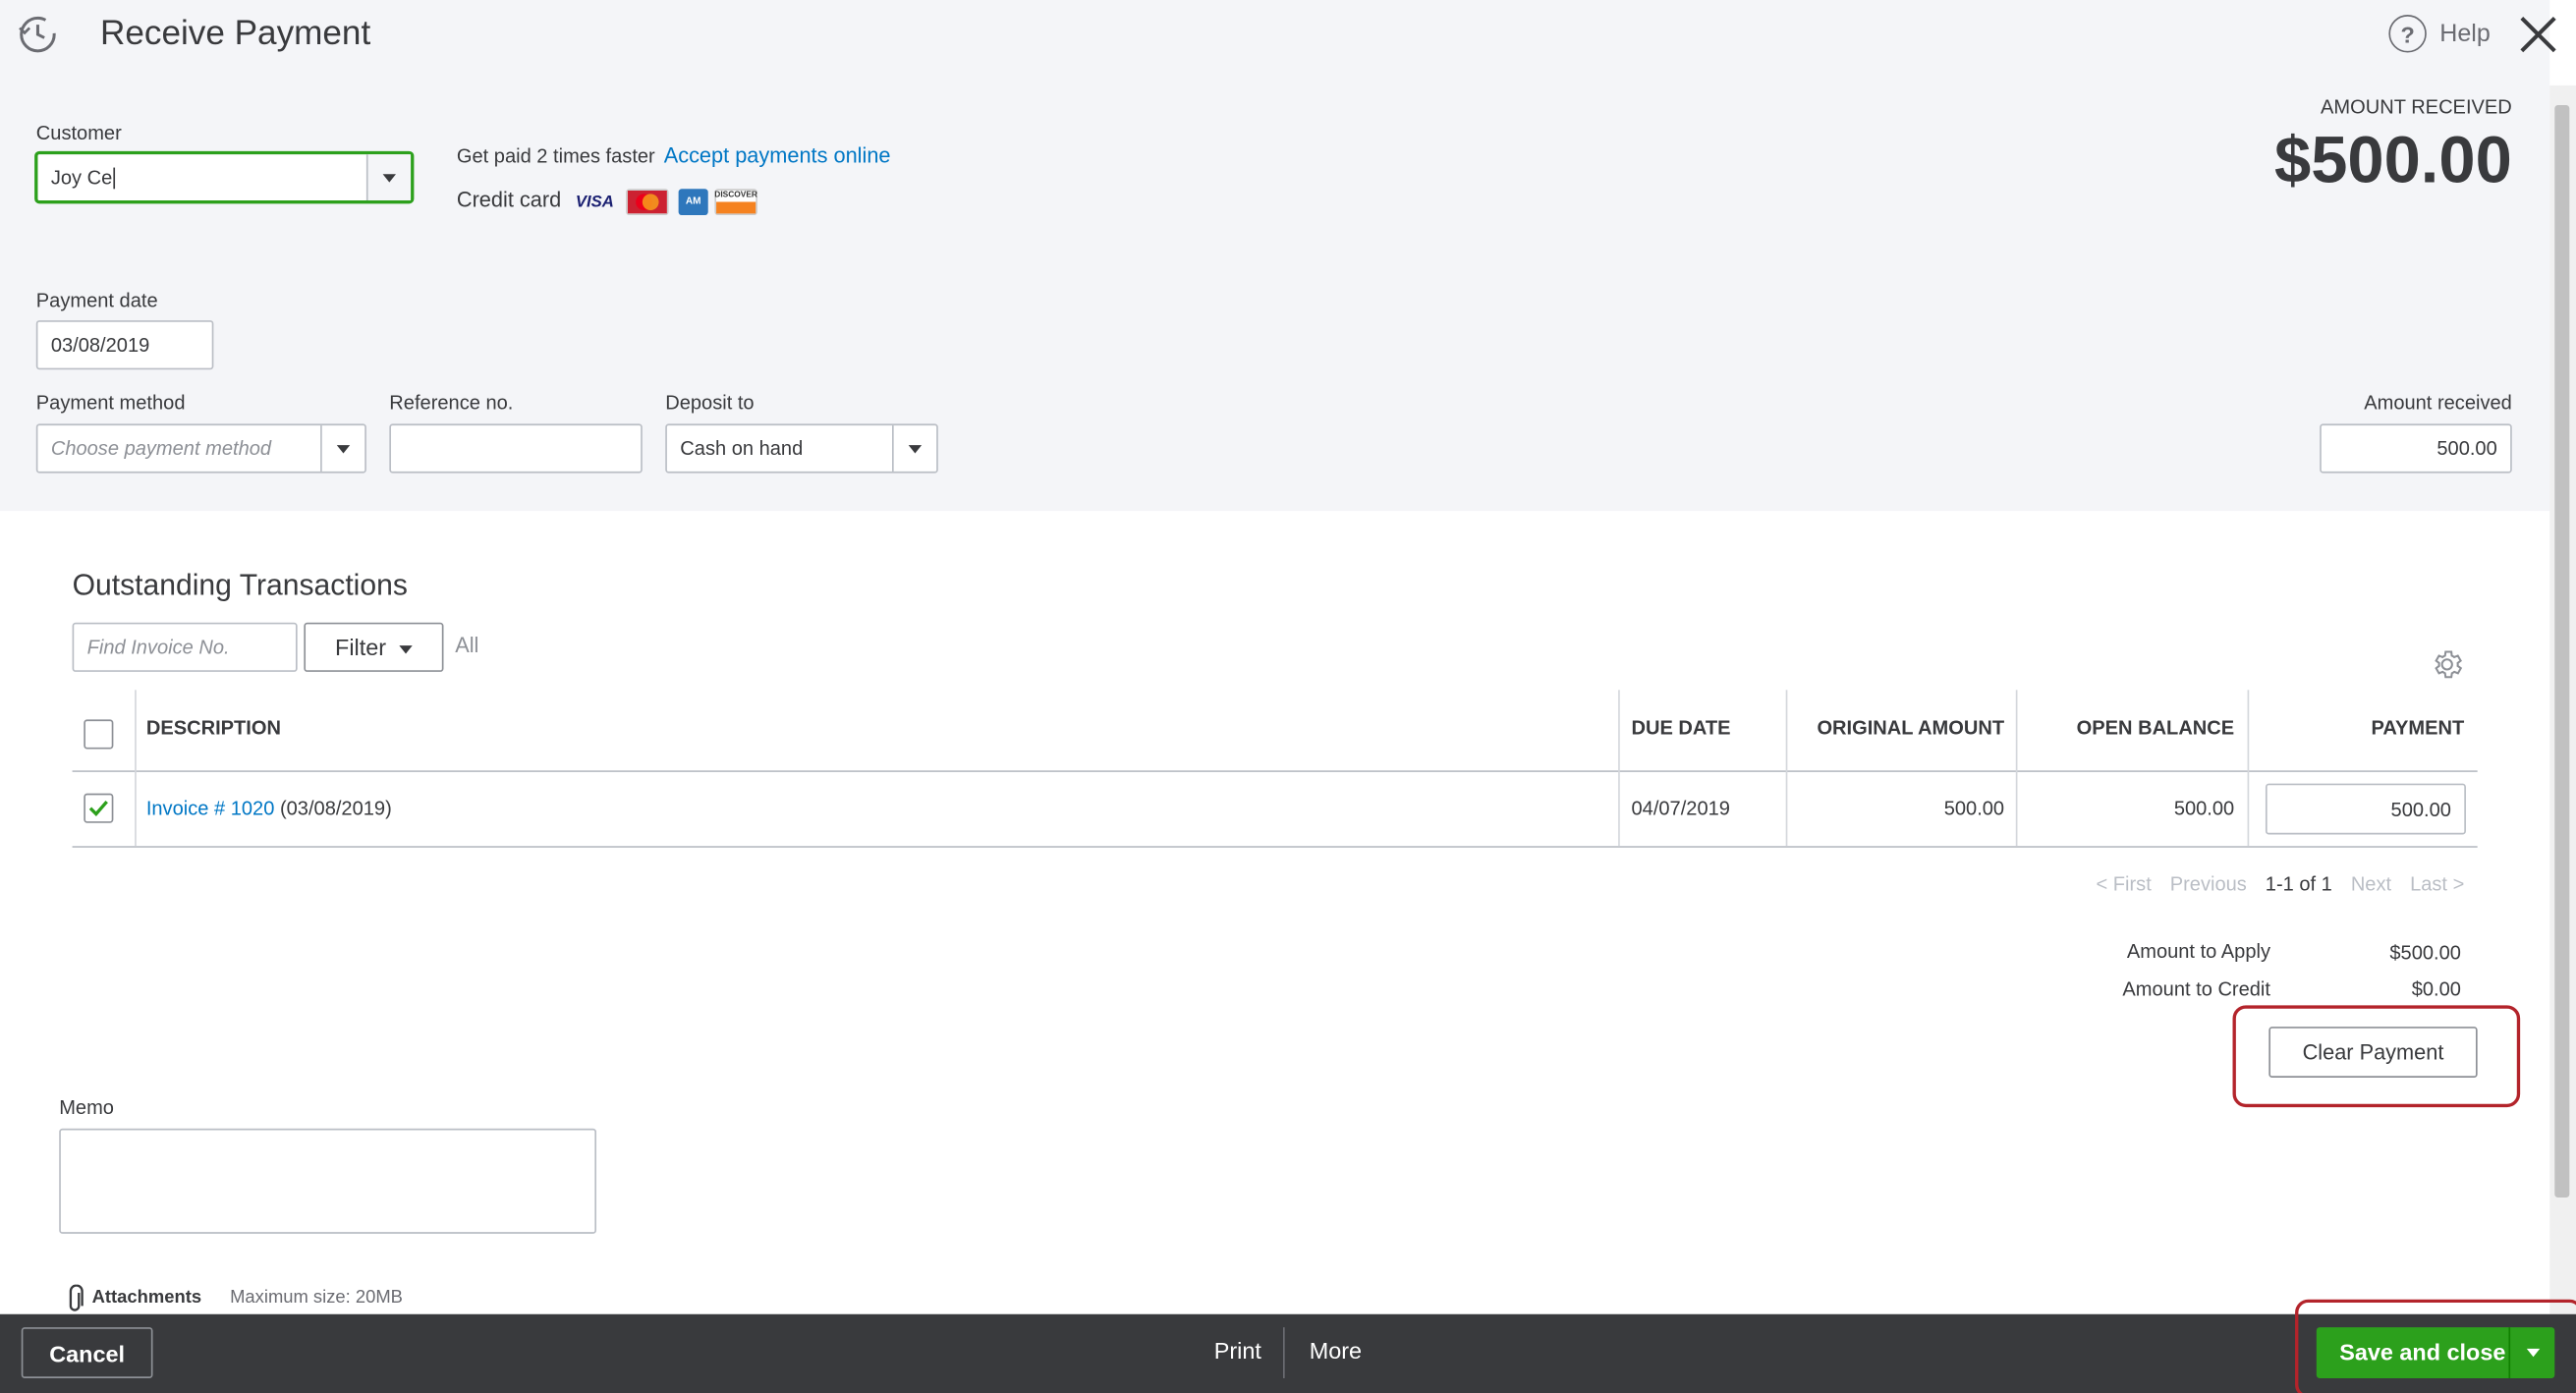 Image resolution: width=2576 pixels, height=1393 pixels. Describe the element at coordinates (75, 1299) in the screenshot. I see `paperclip-icon` at that location.